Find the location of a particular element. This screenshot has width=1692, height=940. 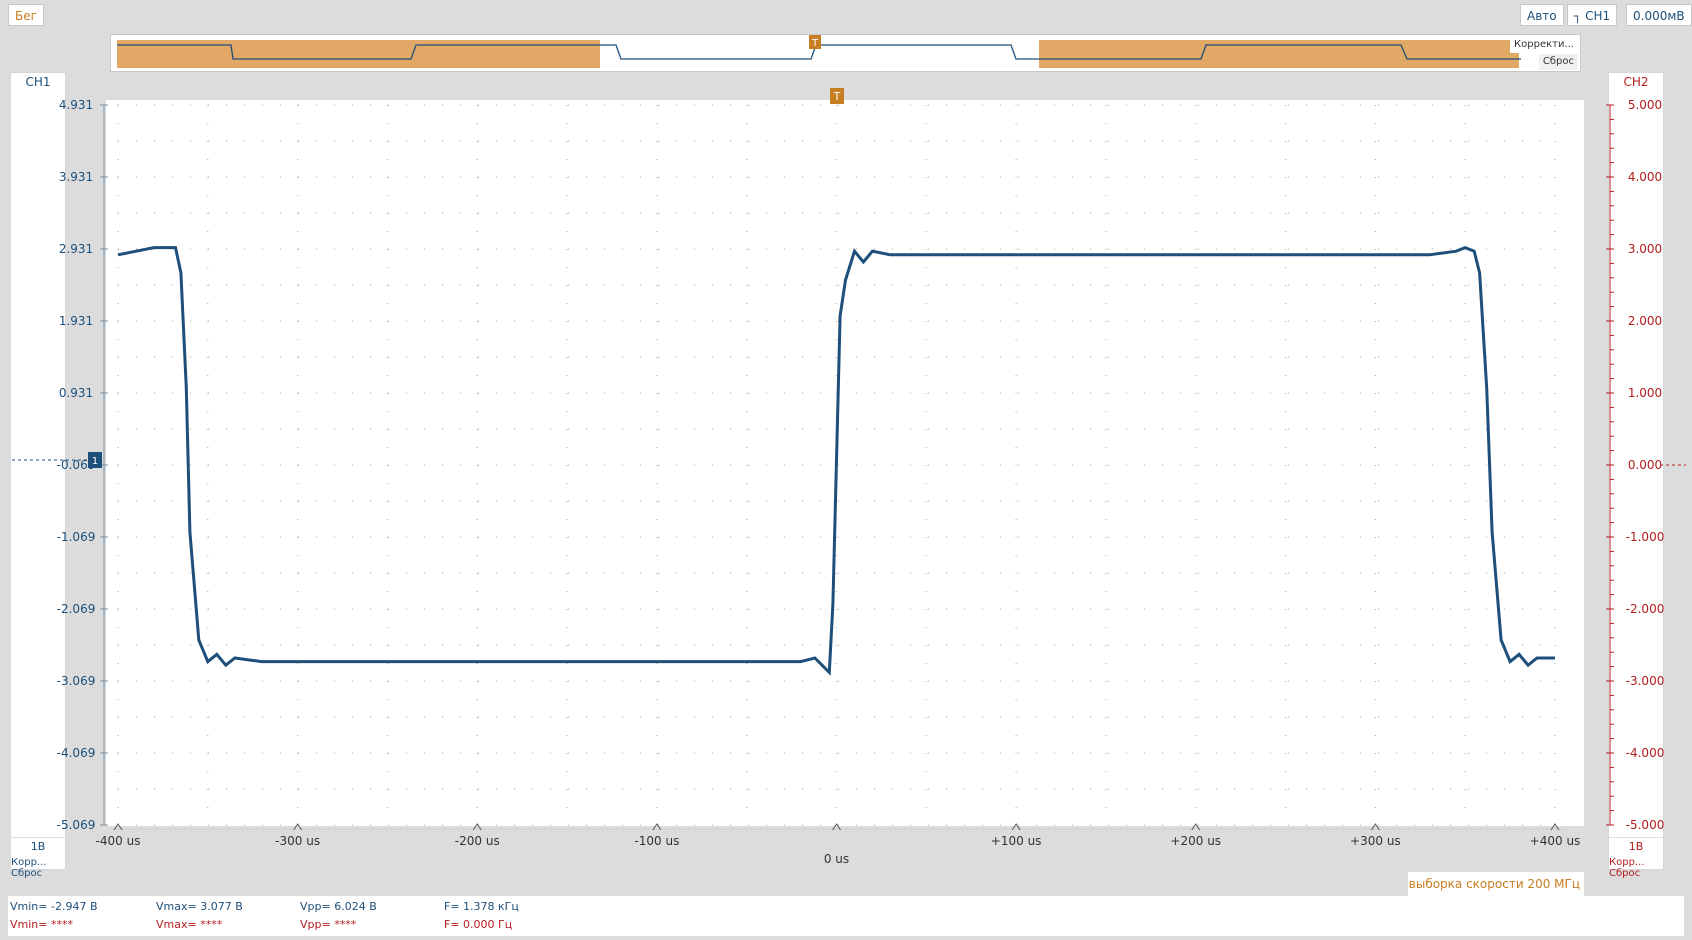

trigger-marker: T is located at coordinates (837, 96).